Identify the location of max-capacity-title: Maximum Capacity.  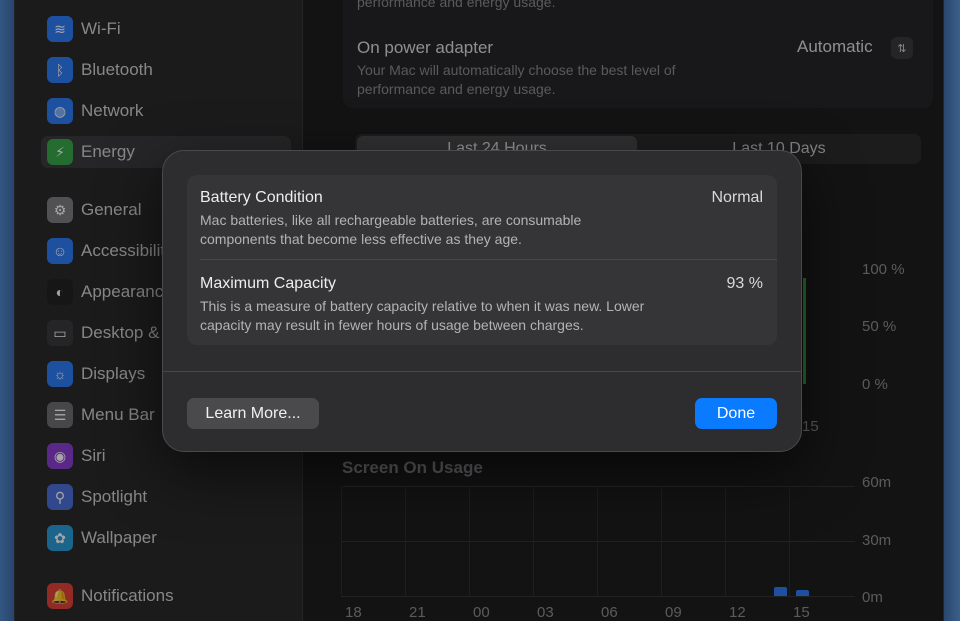
(268, 283).